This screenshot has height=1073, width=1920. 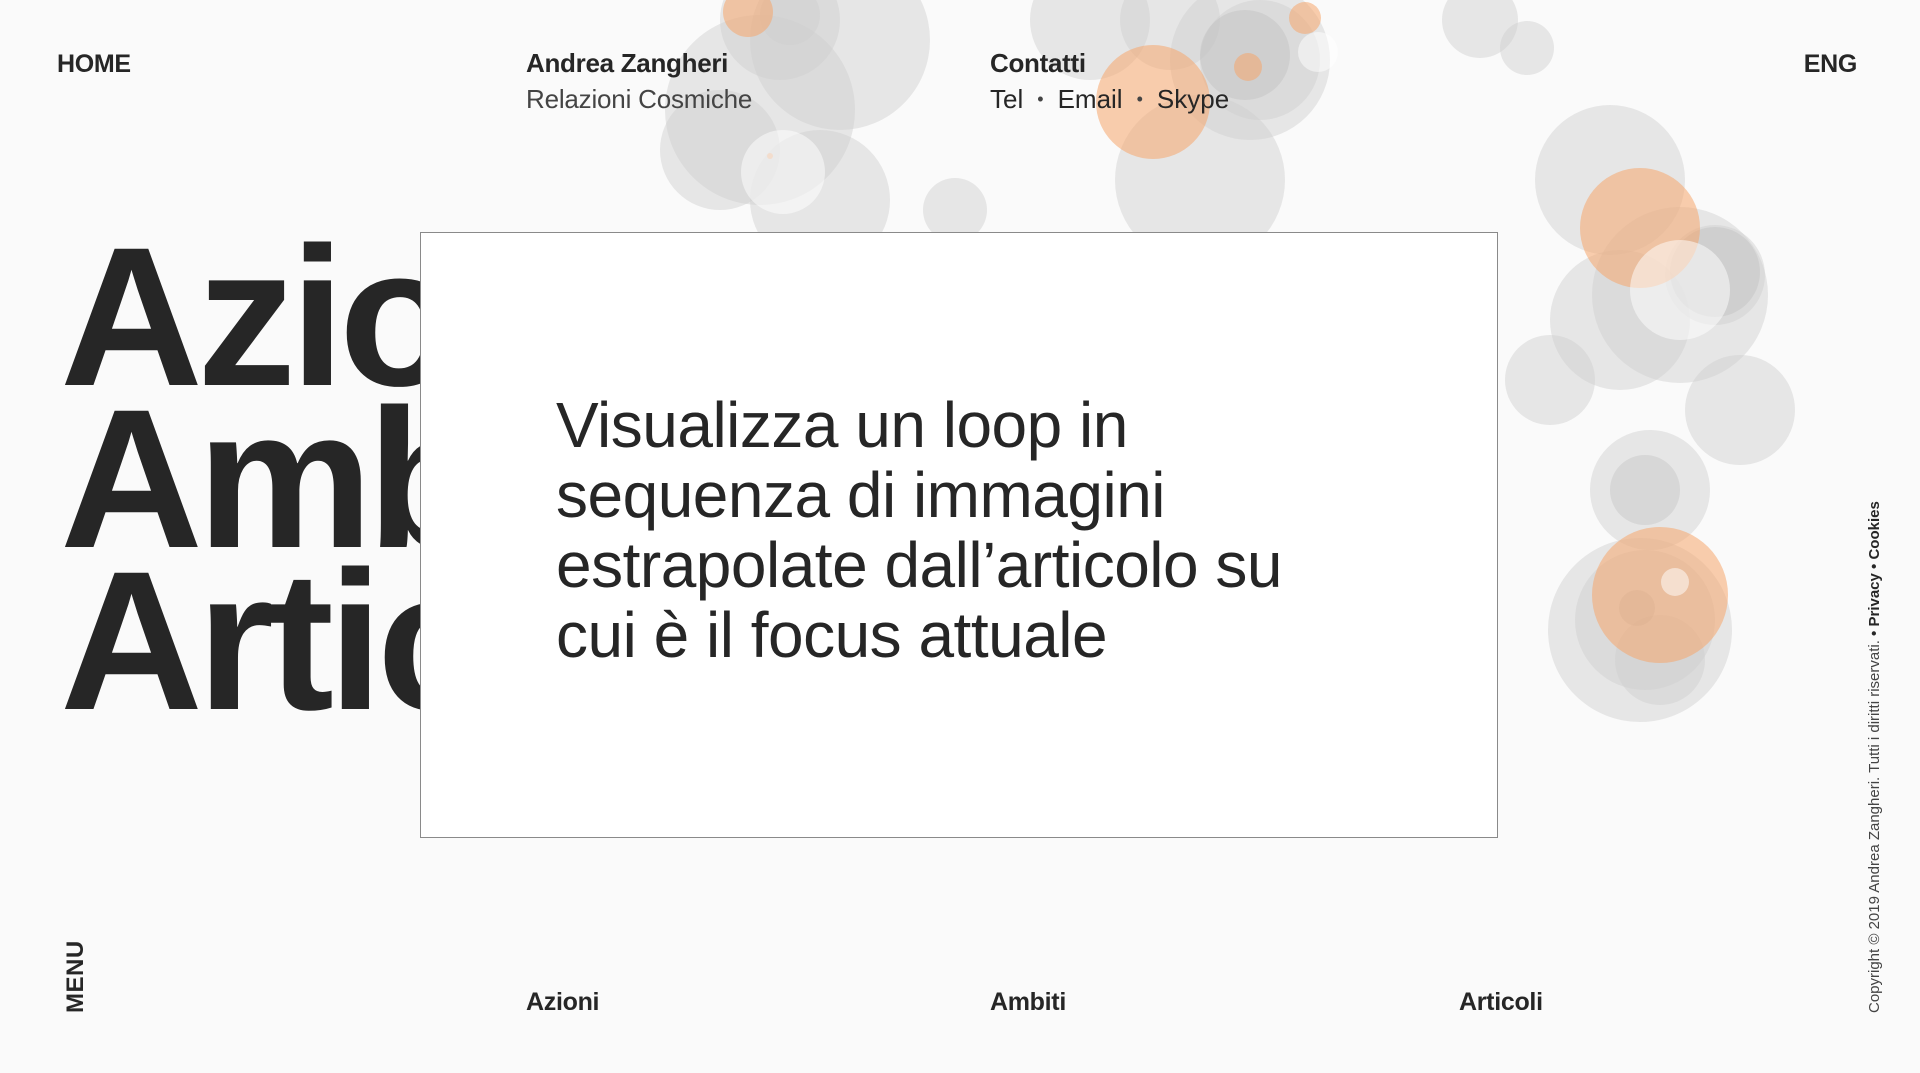 What do you see at coordinates (1193, 99) in the screenshot?
I see `contact-skype-link: Skype` at bounding box center [1193, 99].